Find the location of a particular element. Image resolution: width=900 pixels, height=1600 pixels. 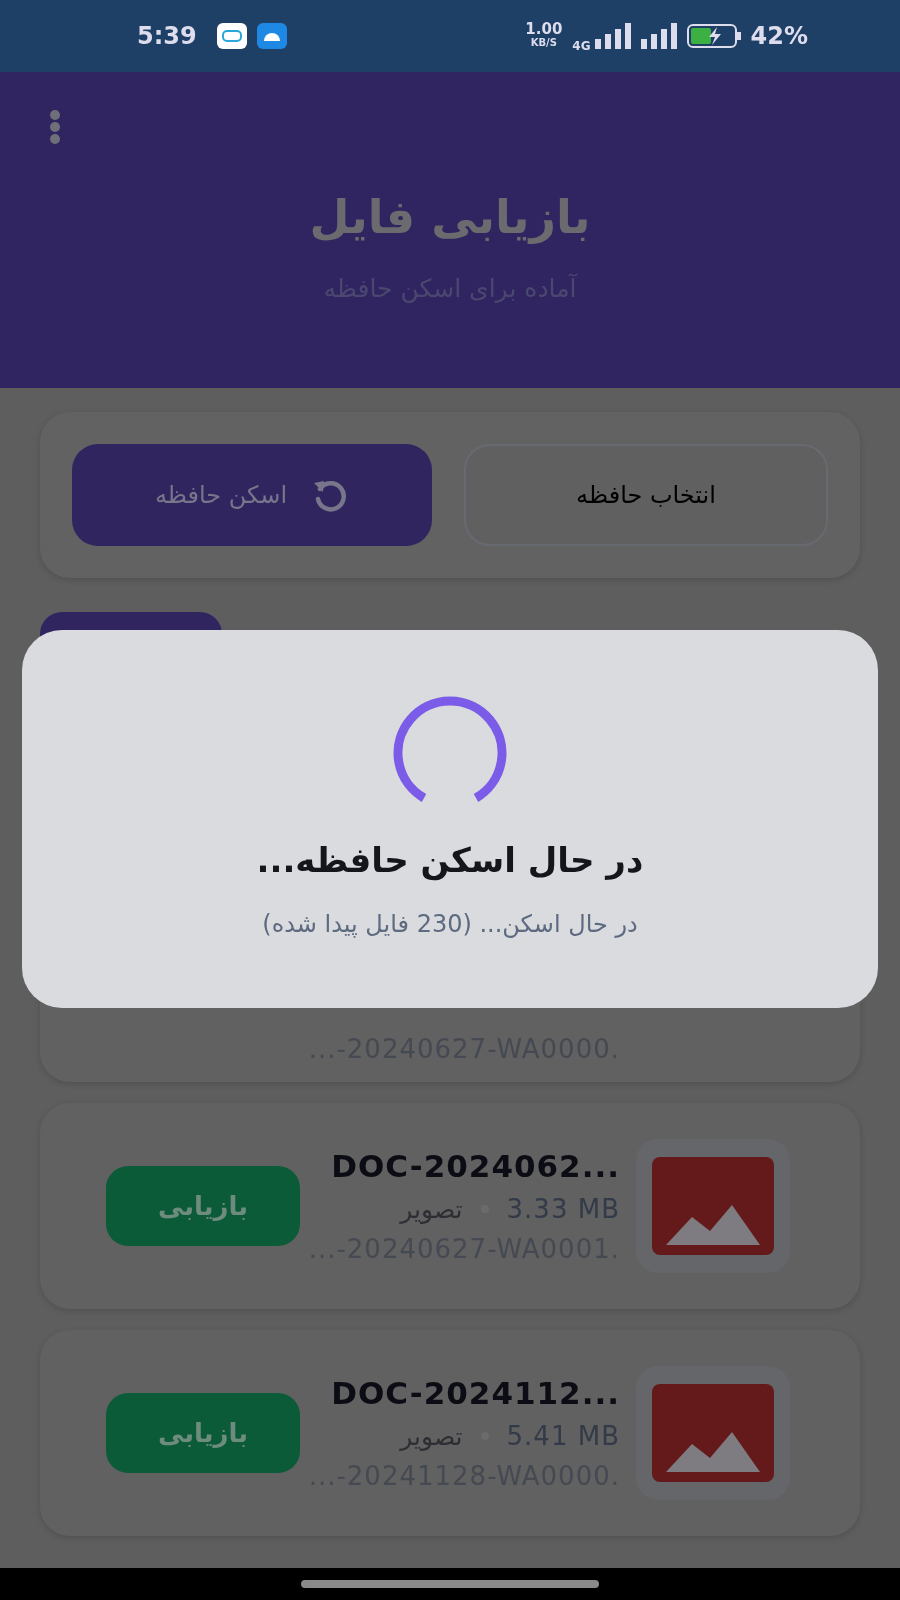

battery-charging-icon is located at coordinates (713, 36).